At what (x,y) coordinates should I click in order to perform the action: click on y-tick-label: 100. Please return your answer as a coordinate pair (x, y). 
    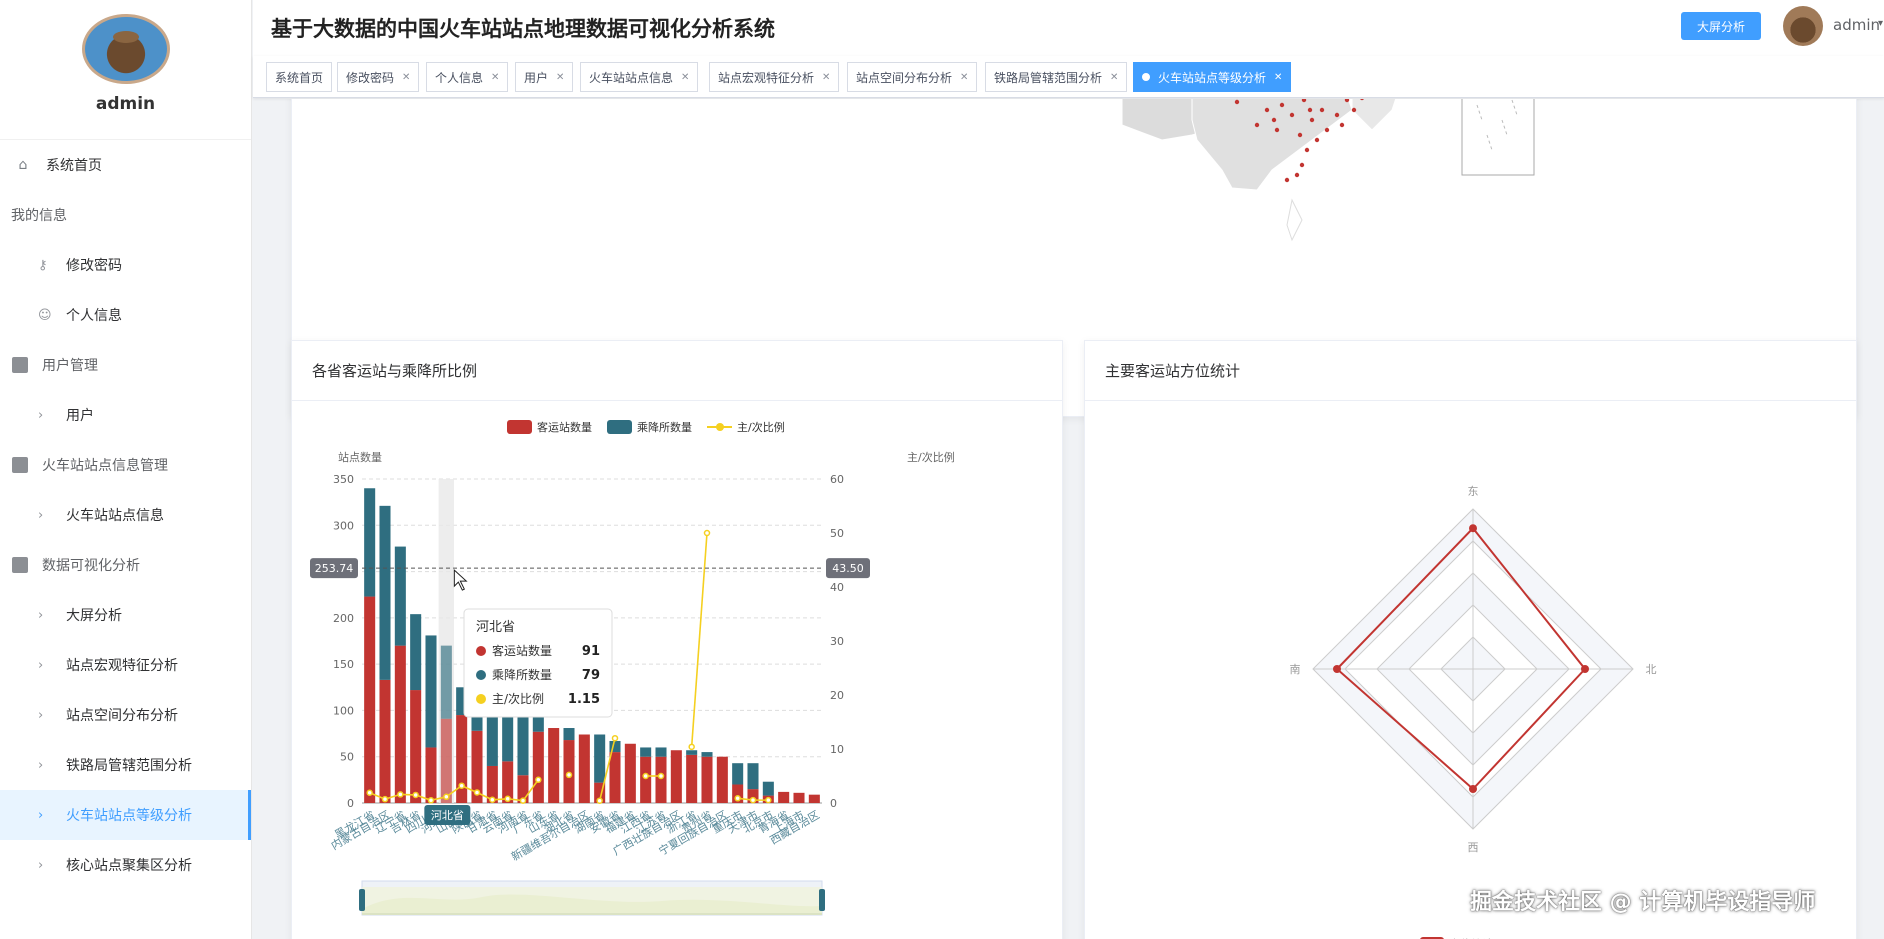
    Looking at the image, I should click on (343, 710).